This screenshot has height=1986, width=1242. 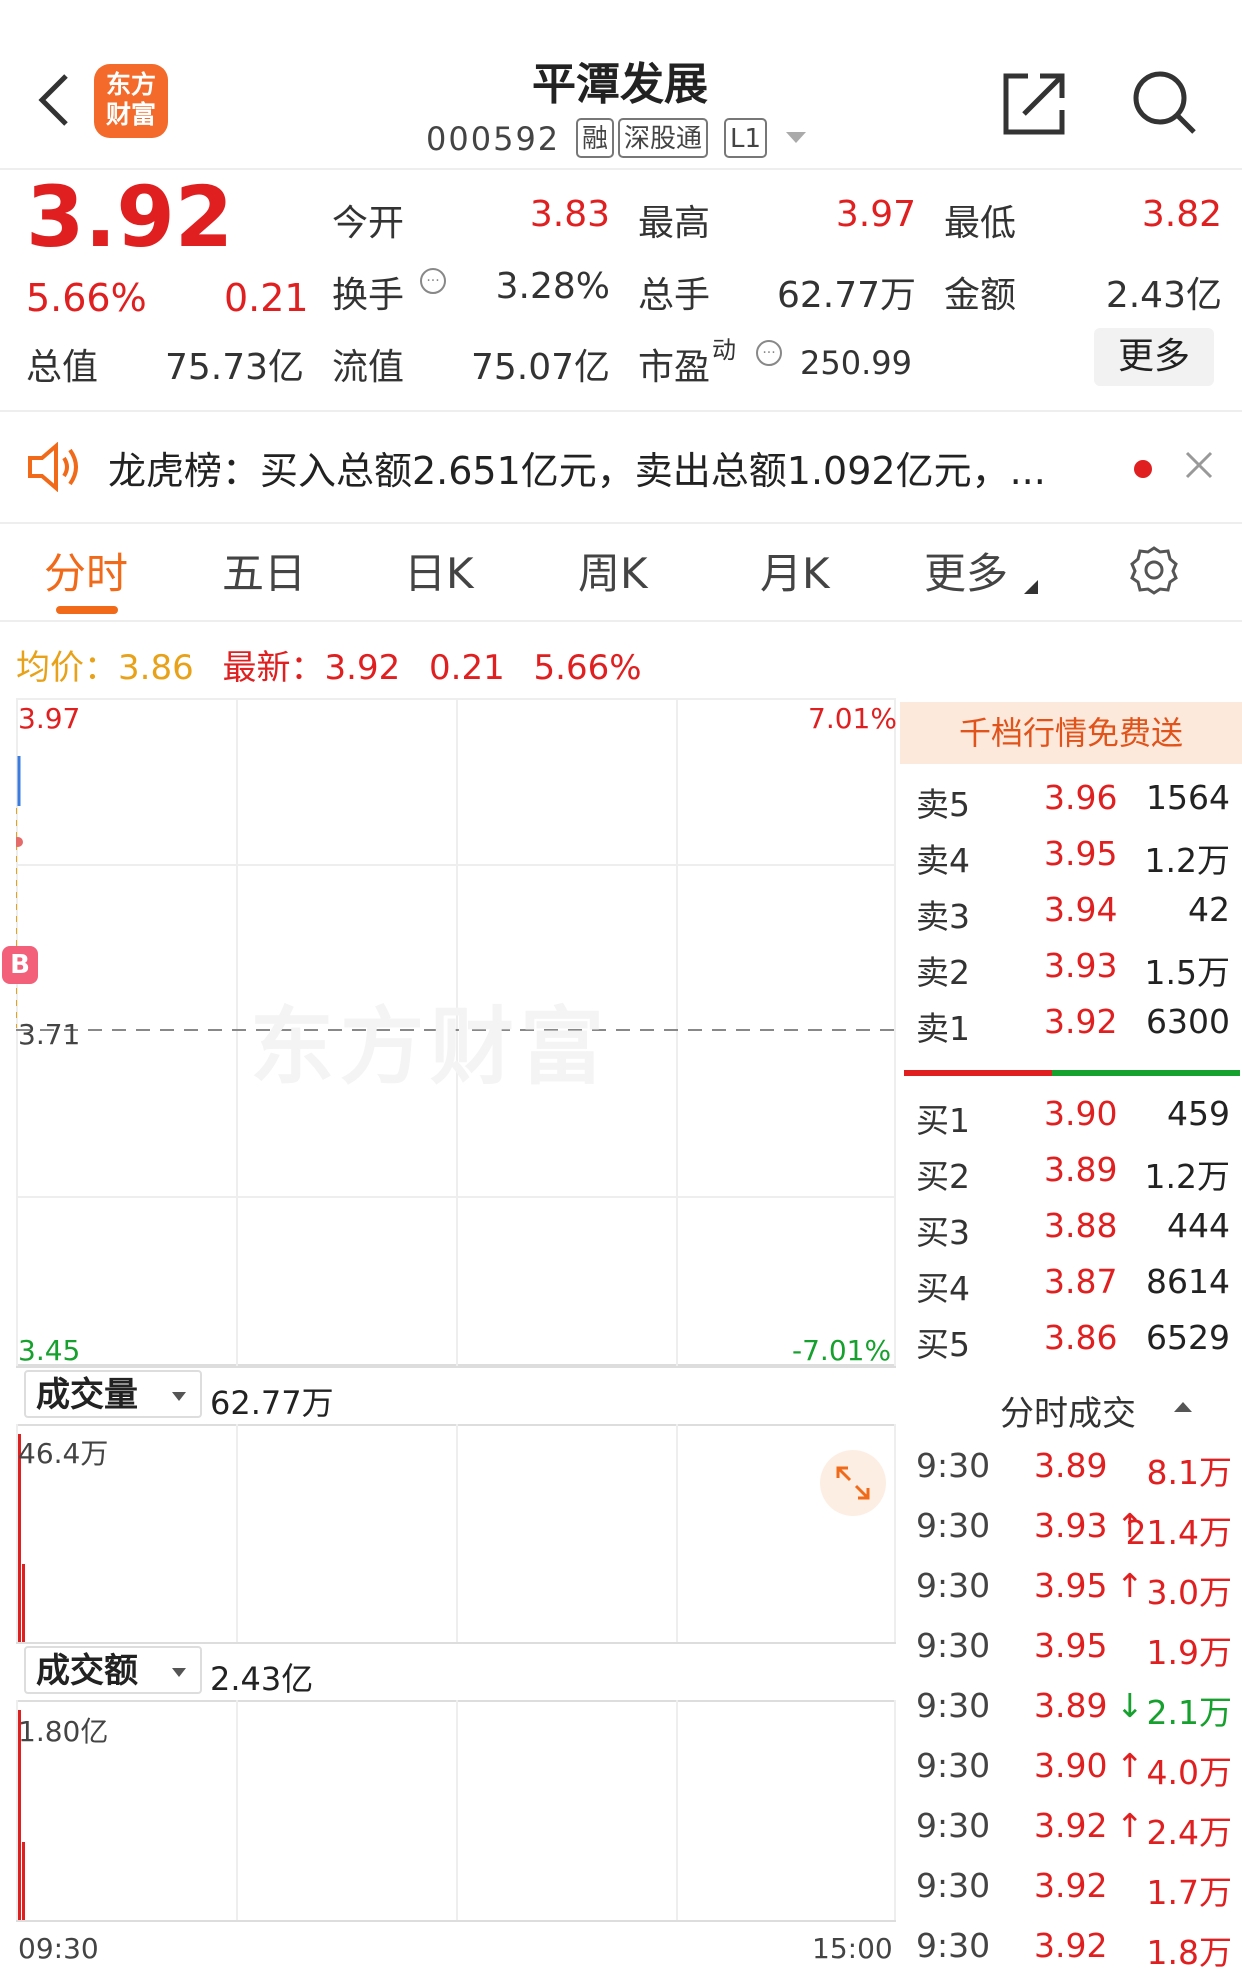 I want to click on volume-max-label: 46.4万, so click(x=63, y=1453).